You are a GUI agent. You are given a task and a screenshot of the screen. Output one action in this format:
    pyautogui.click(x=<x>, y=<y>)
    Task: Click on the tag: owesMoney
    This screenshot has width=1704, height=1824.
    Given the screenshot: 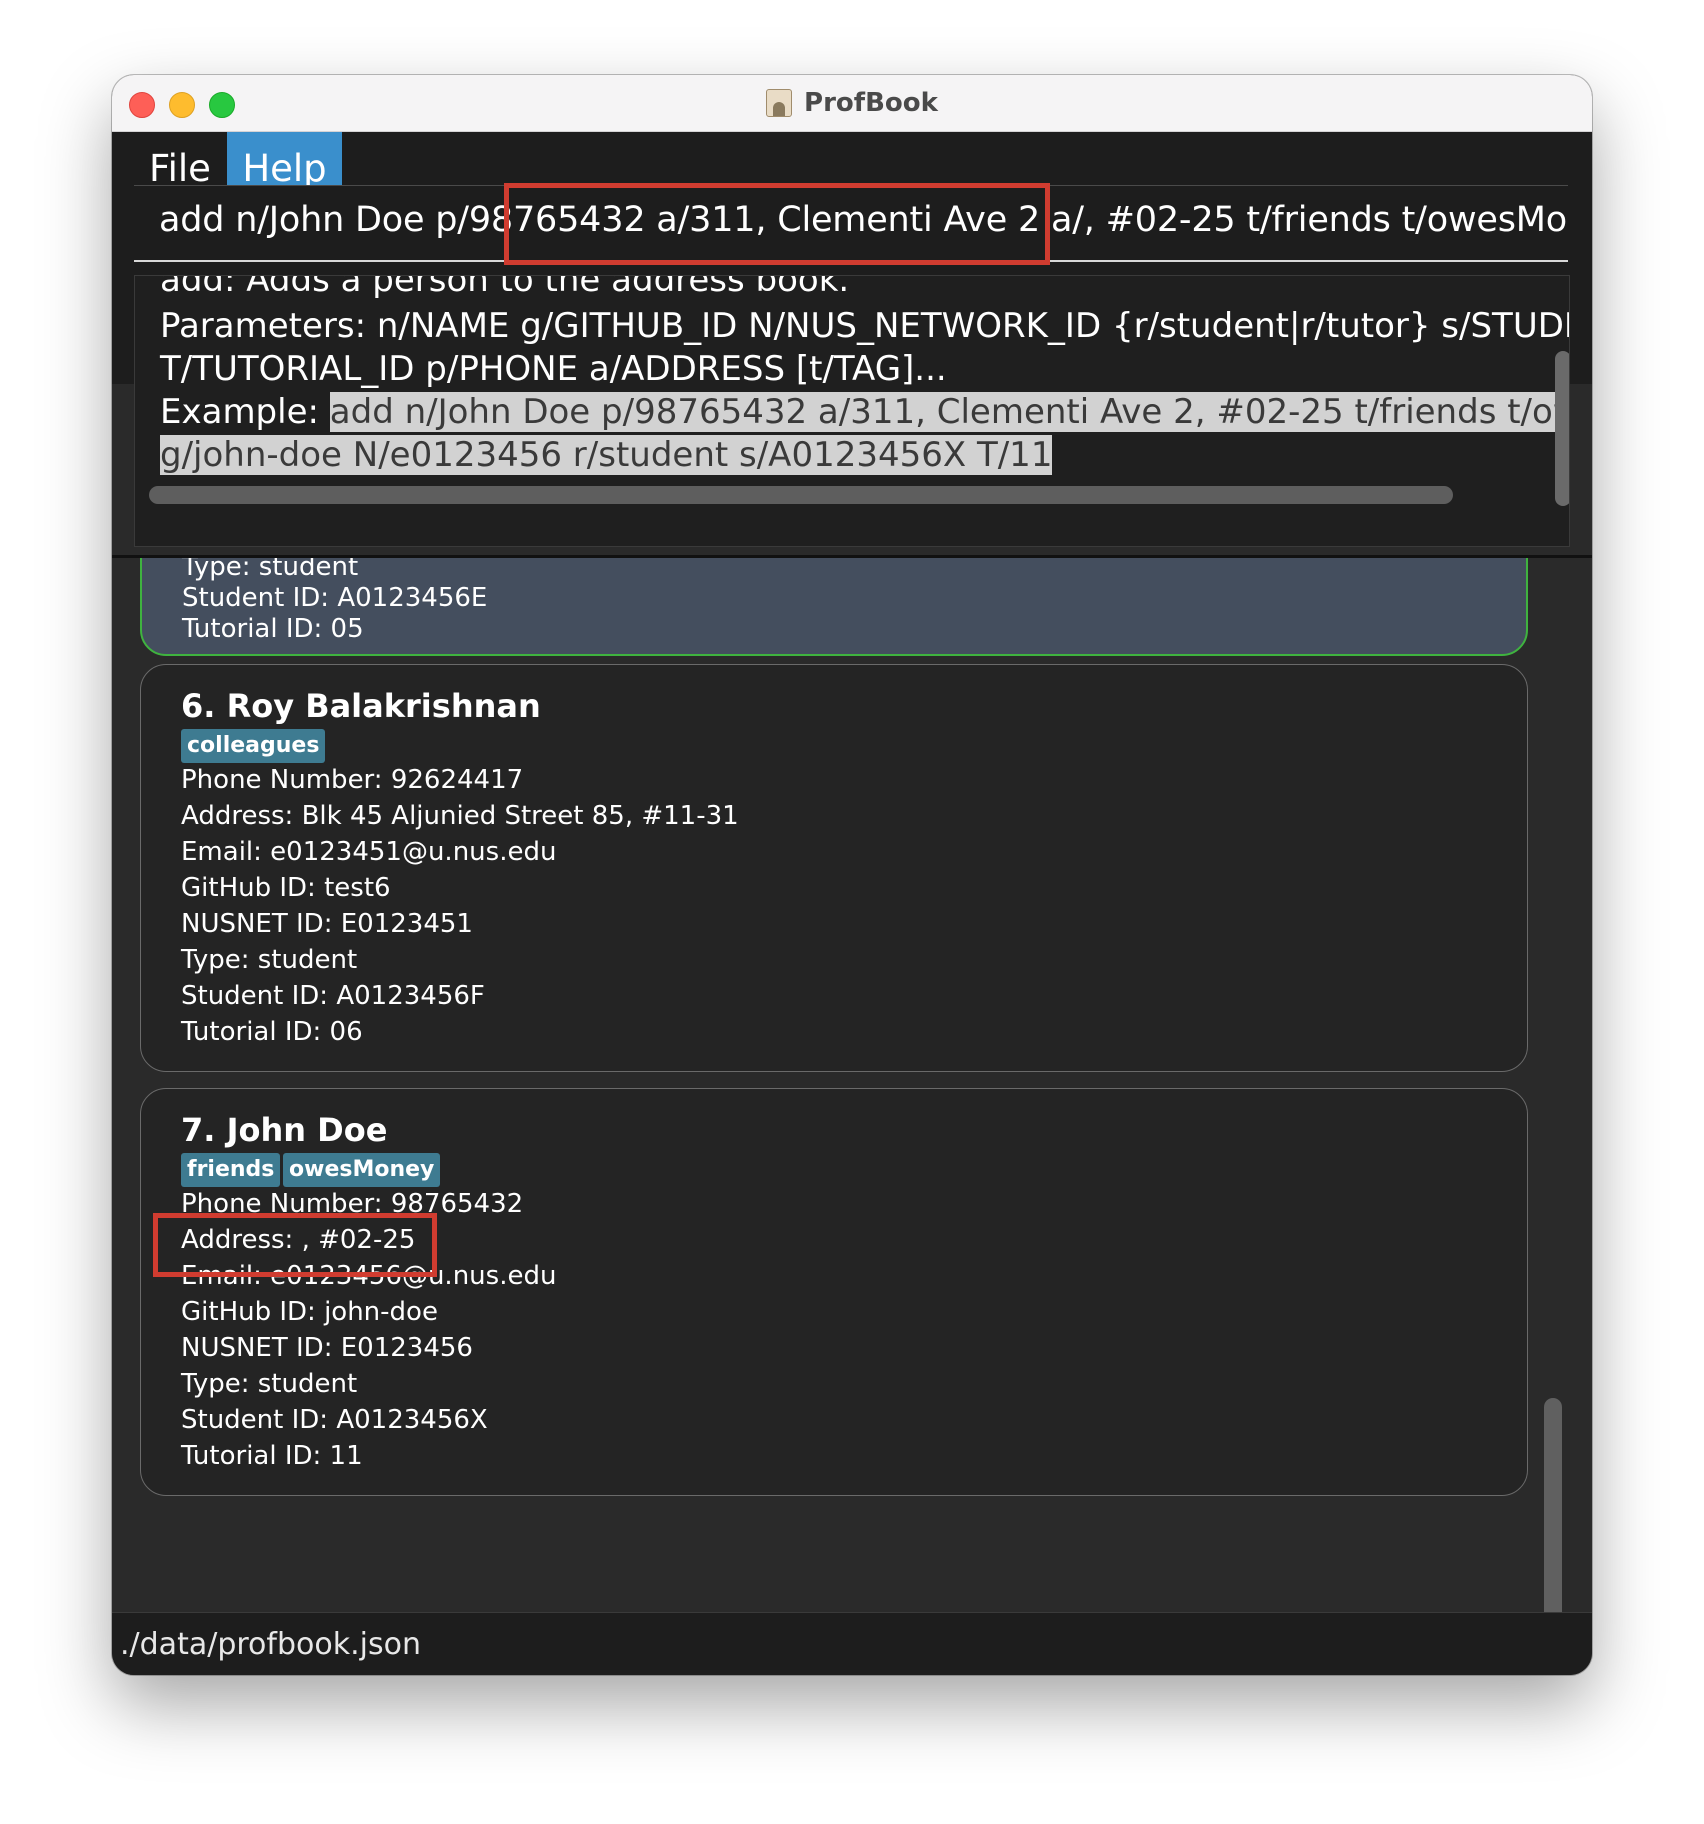 What is the action you would take?
    pyautogui.click(x=362, y=1170)
    